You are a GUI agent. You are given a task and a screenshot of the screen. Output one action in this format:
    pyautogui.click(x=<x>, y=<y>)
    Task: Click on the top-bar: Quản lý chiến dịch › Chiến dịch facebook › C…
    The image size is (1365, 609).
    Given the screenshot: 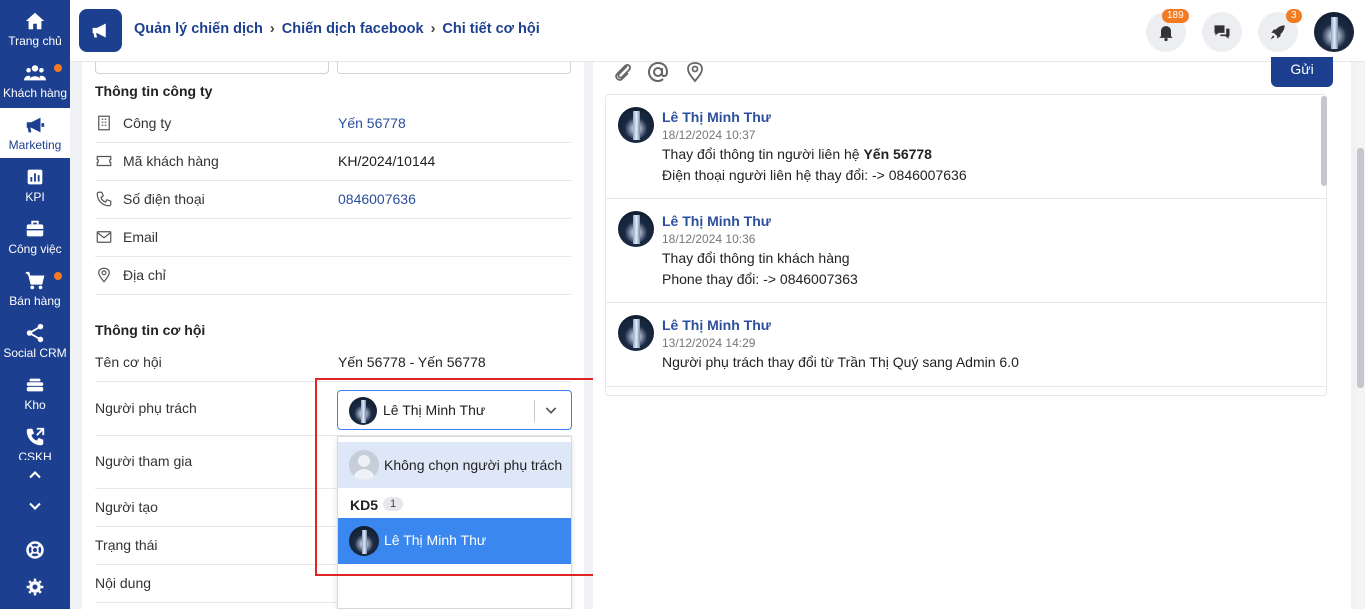 What is the action you would take?
    pyautogui.click(x=717, y=31)
    